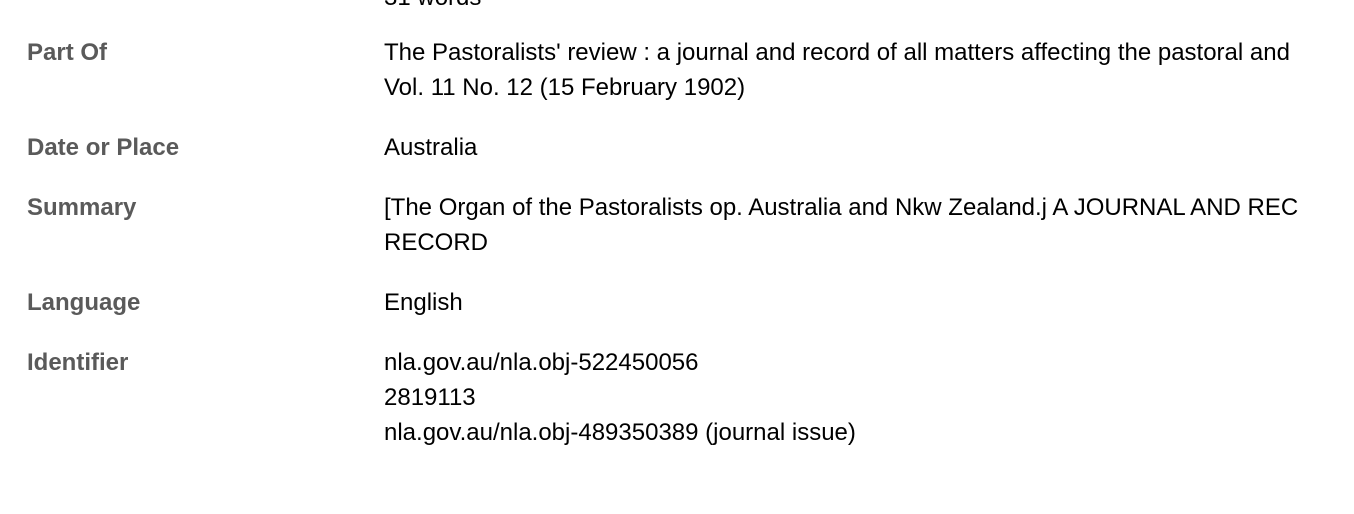  Describe the element at coordinates (423, 302) in the screenshot. I see `language-line: English` at that location.